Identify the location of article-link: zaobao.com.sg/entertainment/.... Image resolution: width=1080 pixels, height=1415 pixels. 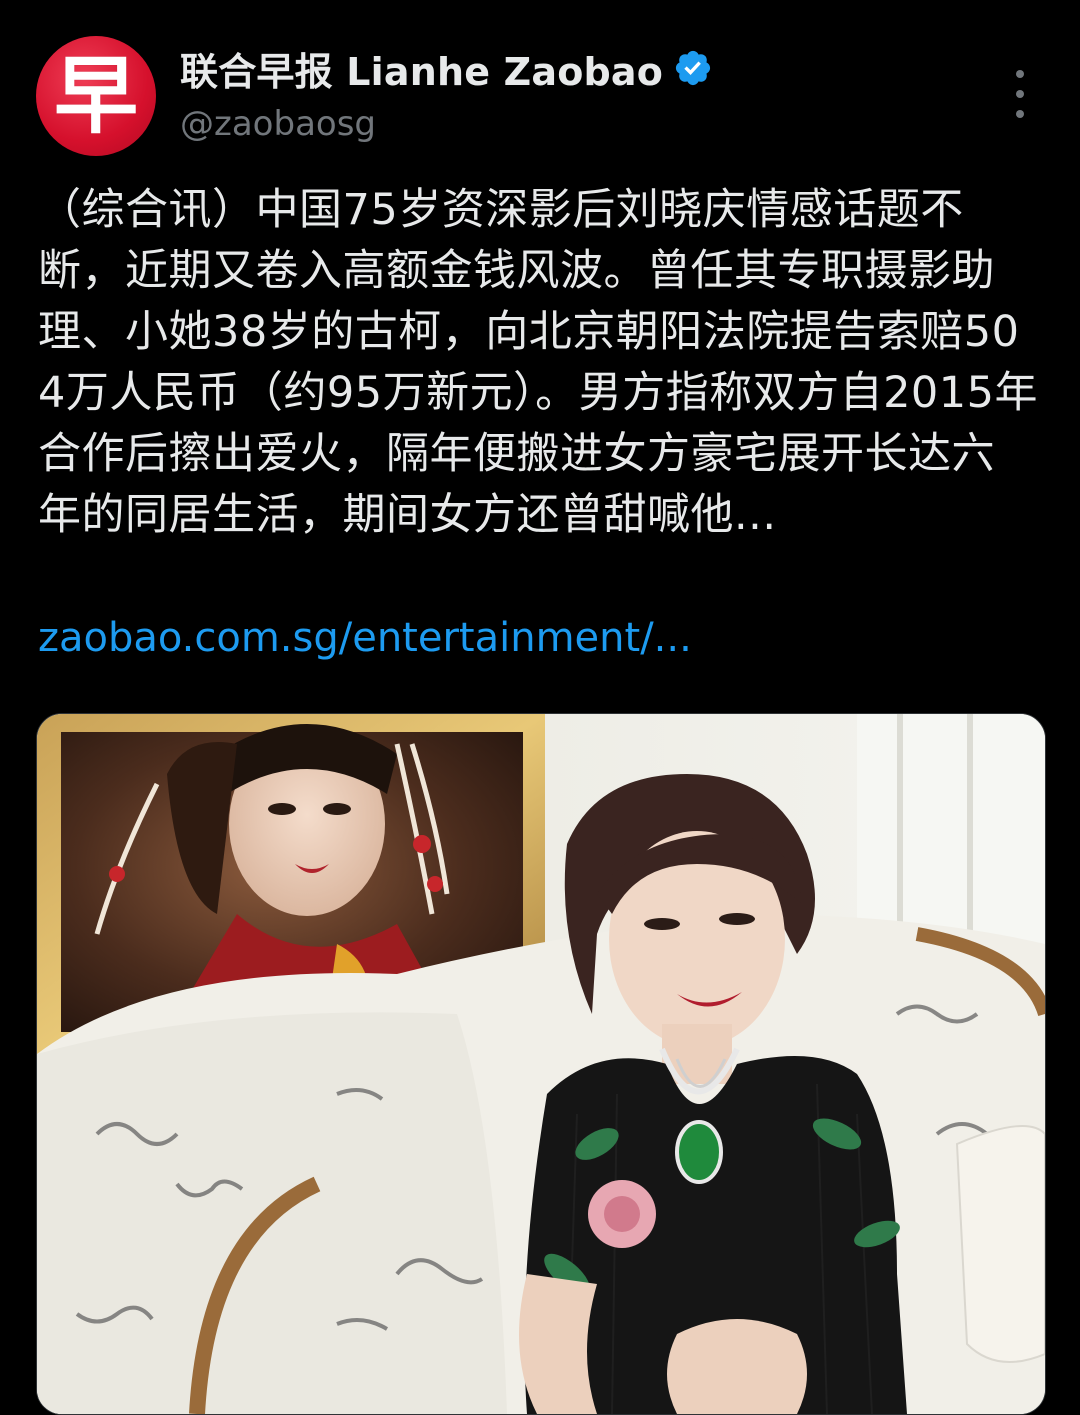
(365, 638).